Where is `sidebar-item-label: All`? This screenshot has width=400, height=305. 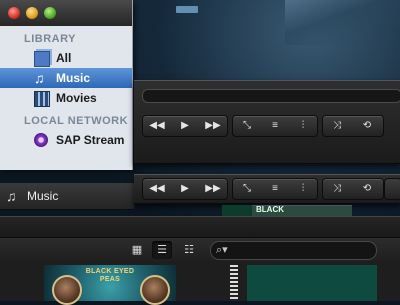 sidebar-item-label: All is located at coordinates (64, 58).